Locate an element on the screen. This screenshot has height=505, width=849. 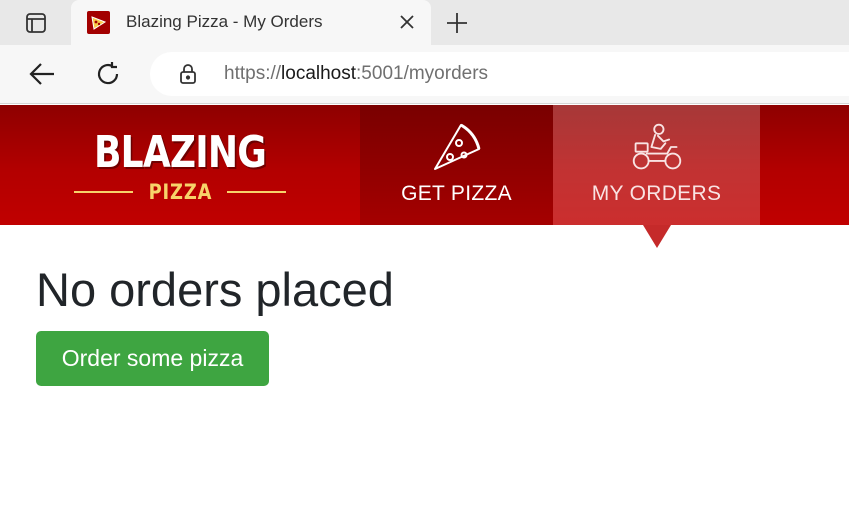
page-heading: No orders placed is located at coordinates (215, 289).